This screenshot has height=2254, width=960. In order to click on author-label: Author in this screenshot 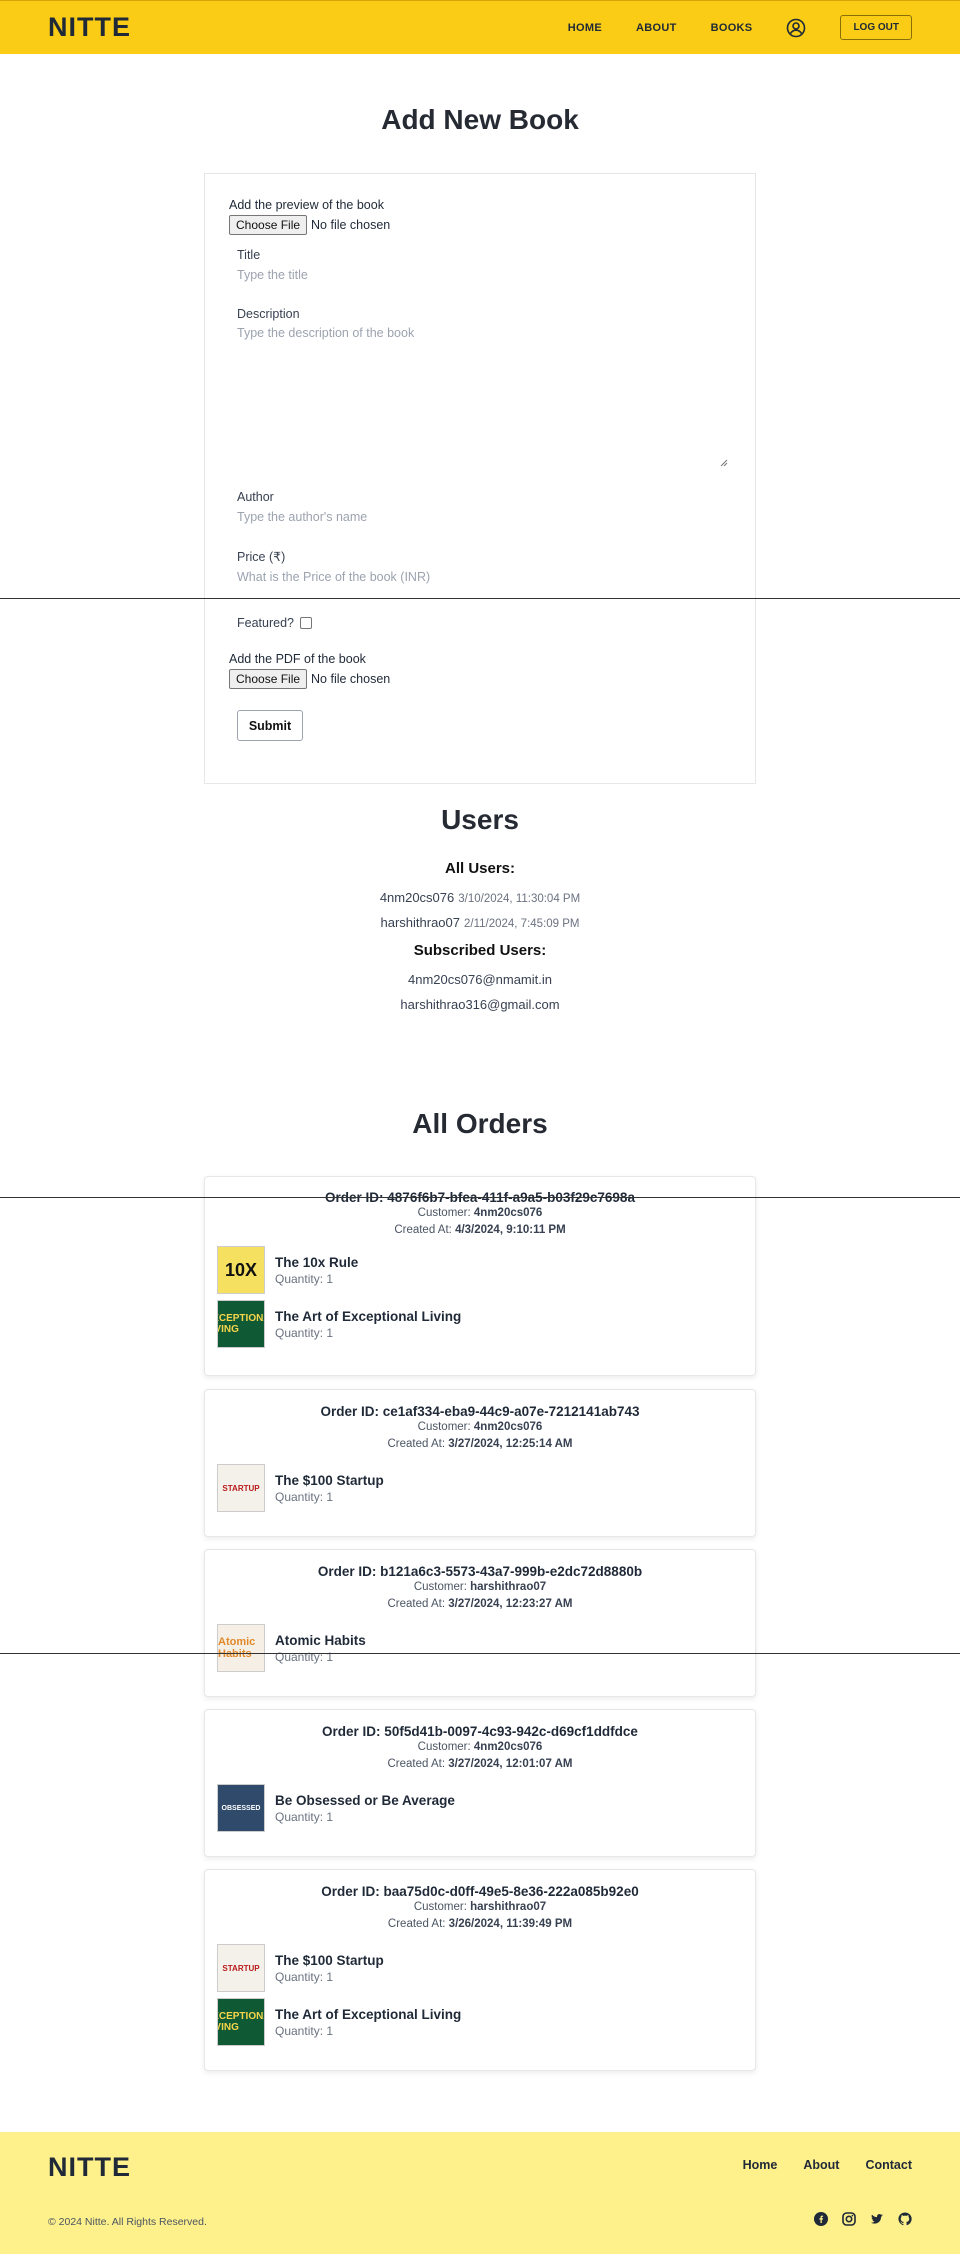, I will do `click(255, 497)`.